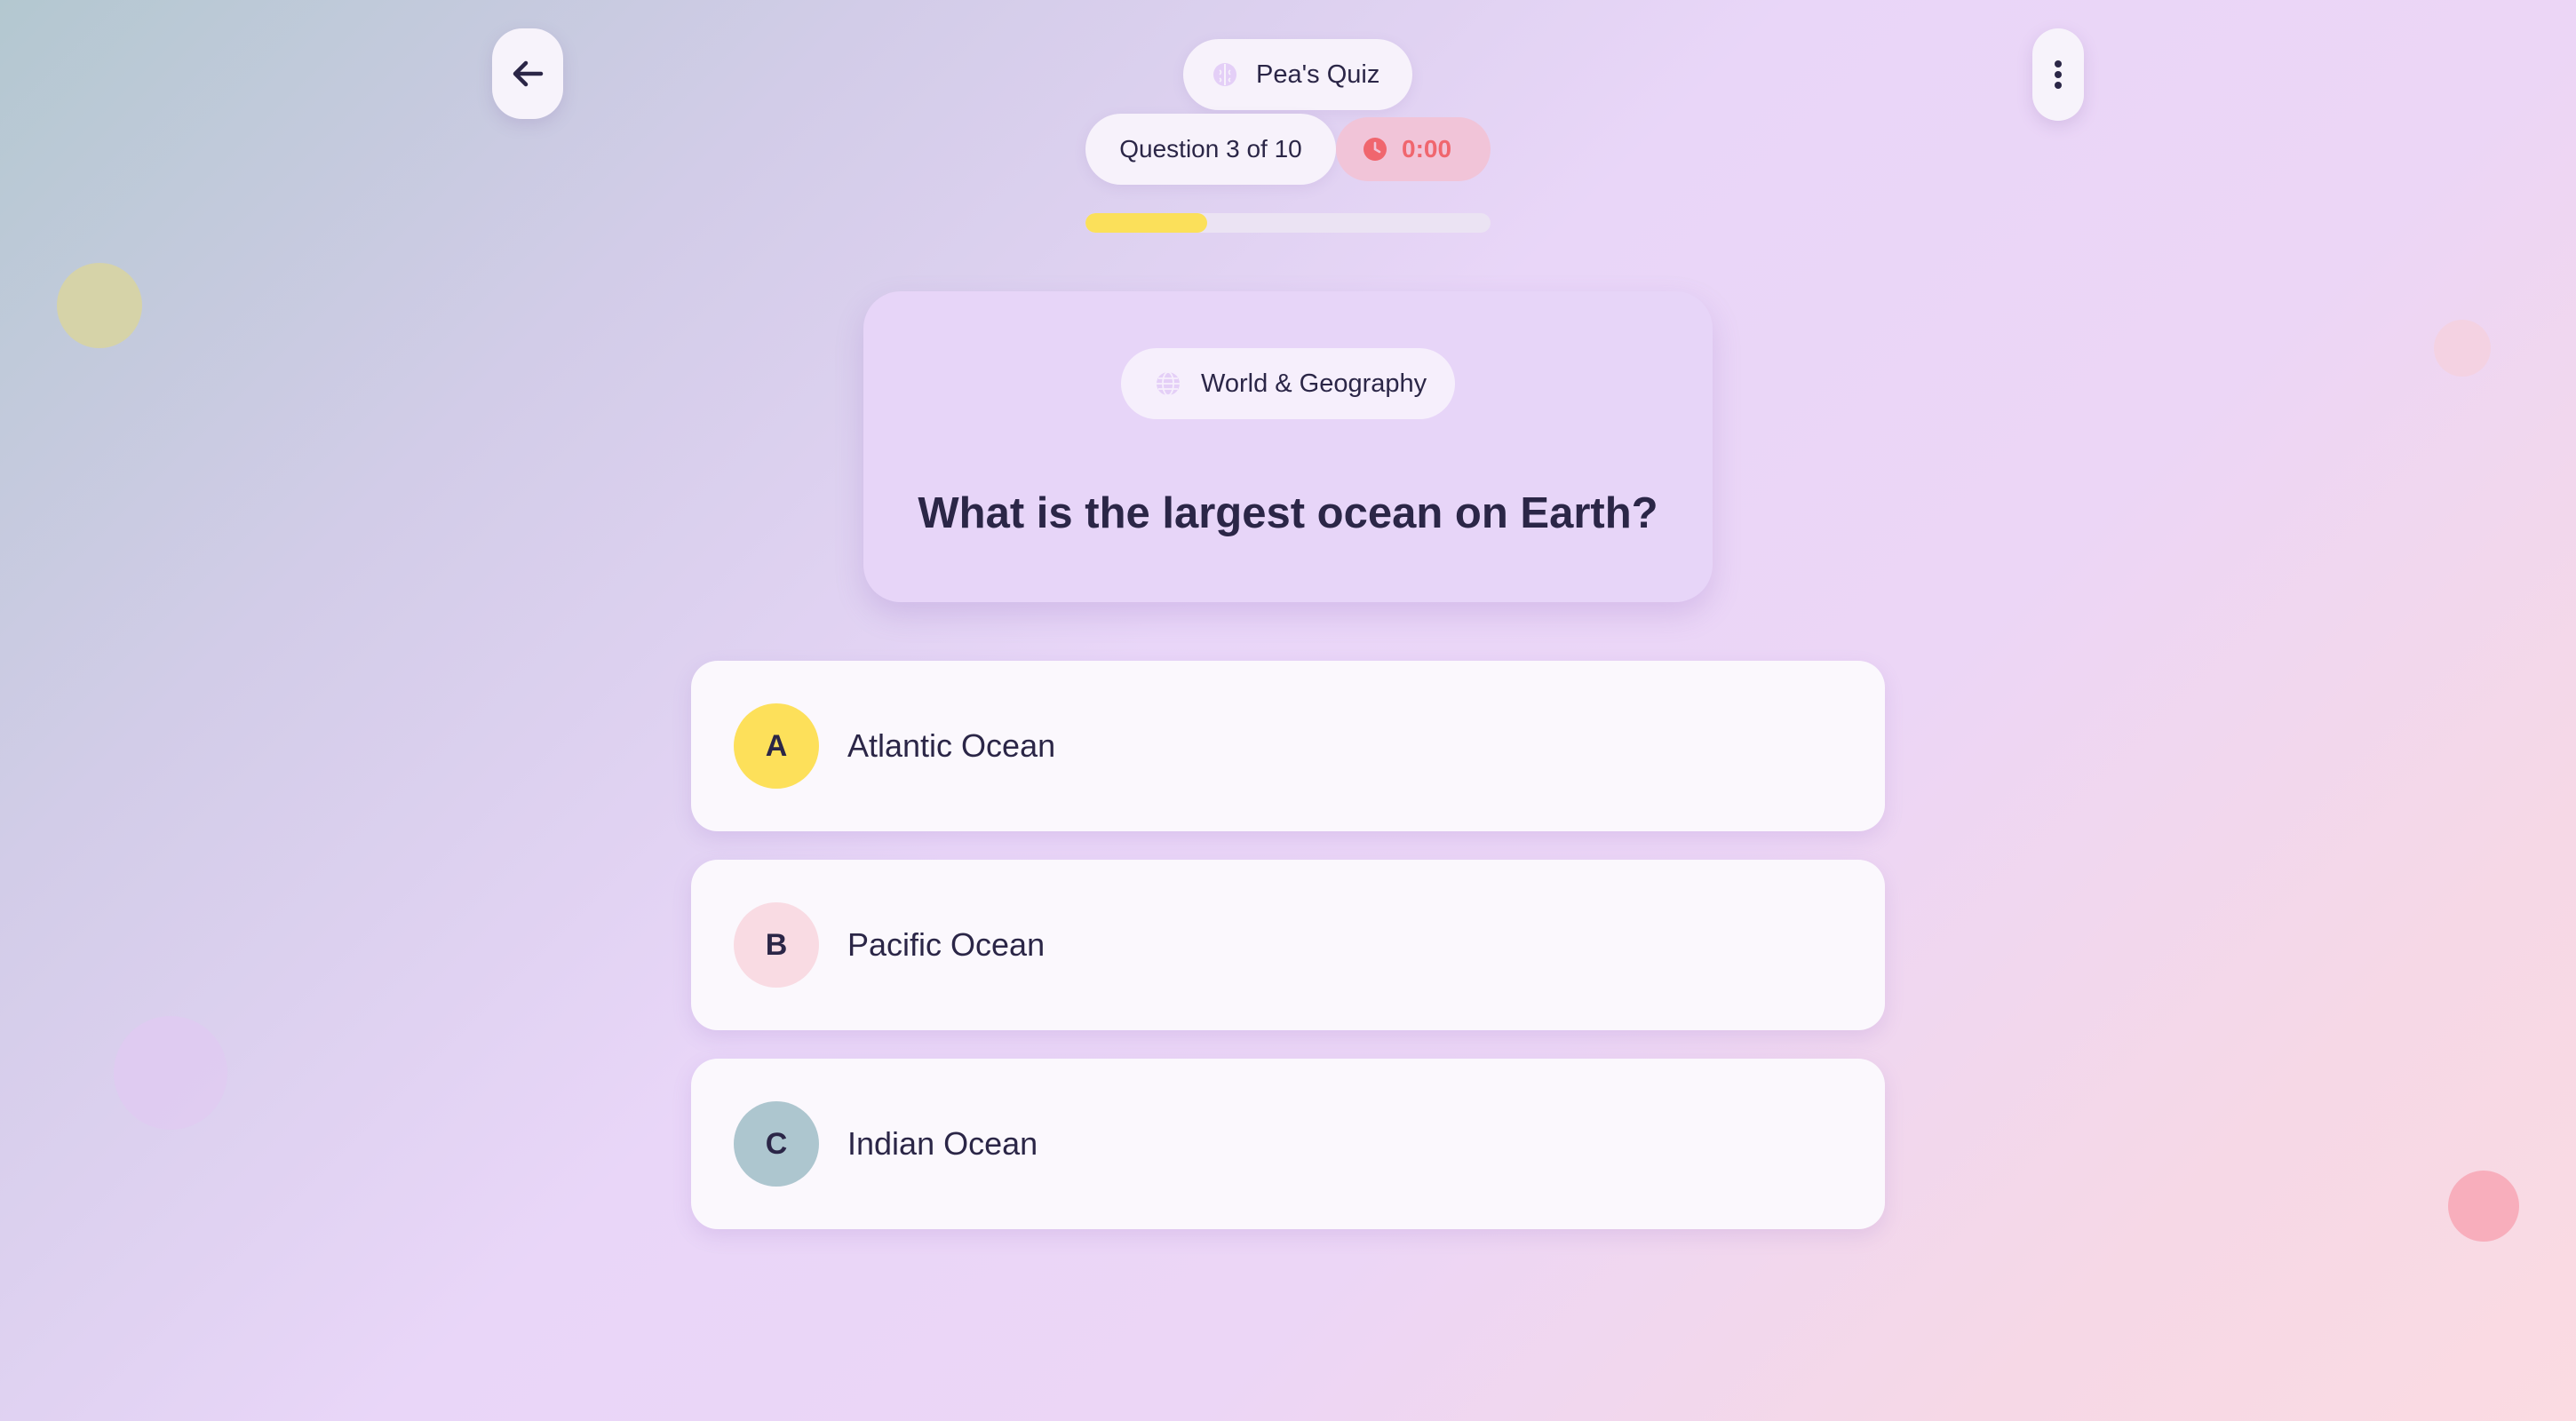 The image size is (2576, 1421). Describe the element at coordinates (1427, 149) in the screenshot. I see `timer-value: 0:00` at that location.